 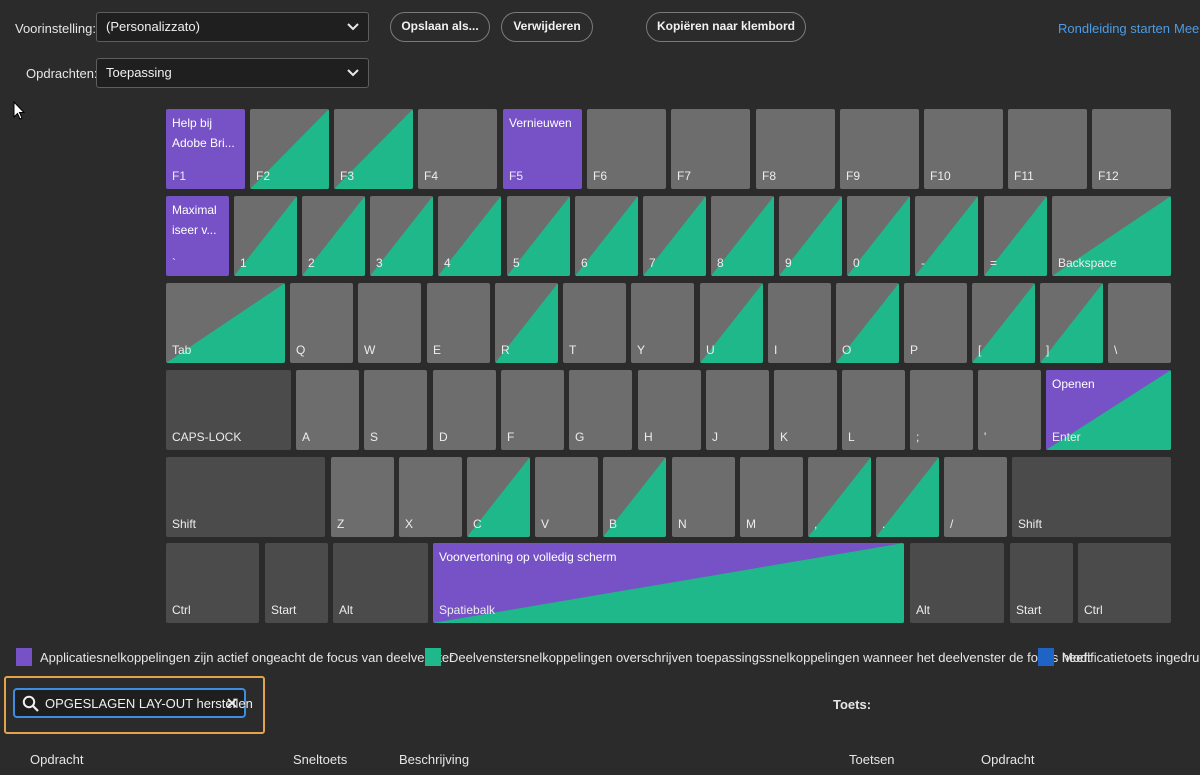 What do you see at coordinates (1046, 657) in the screenshot?
I see `legend-swatch-modifier` at bounding box center [1046, 657].